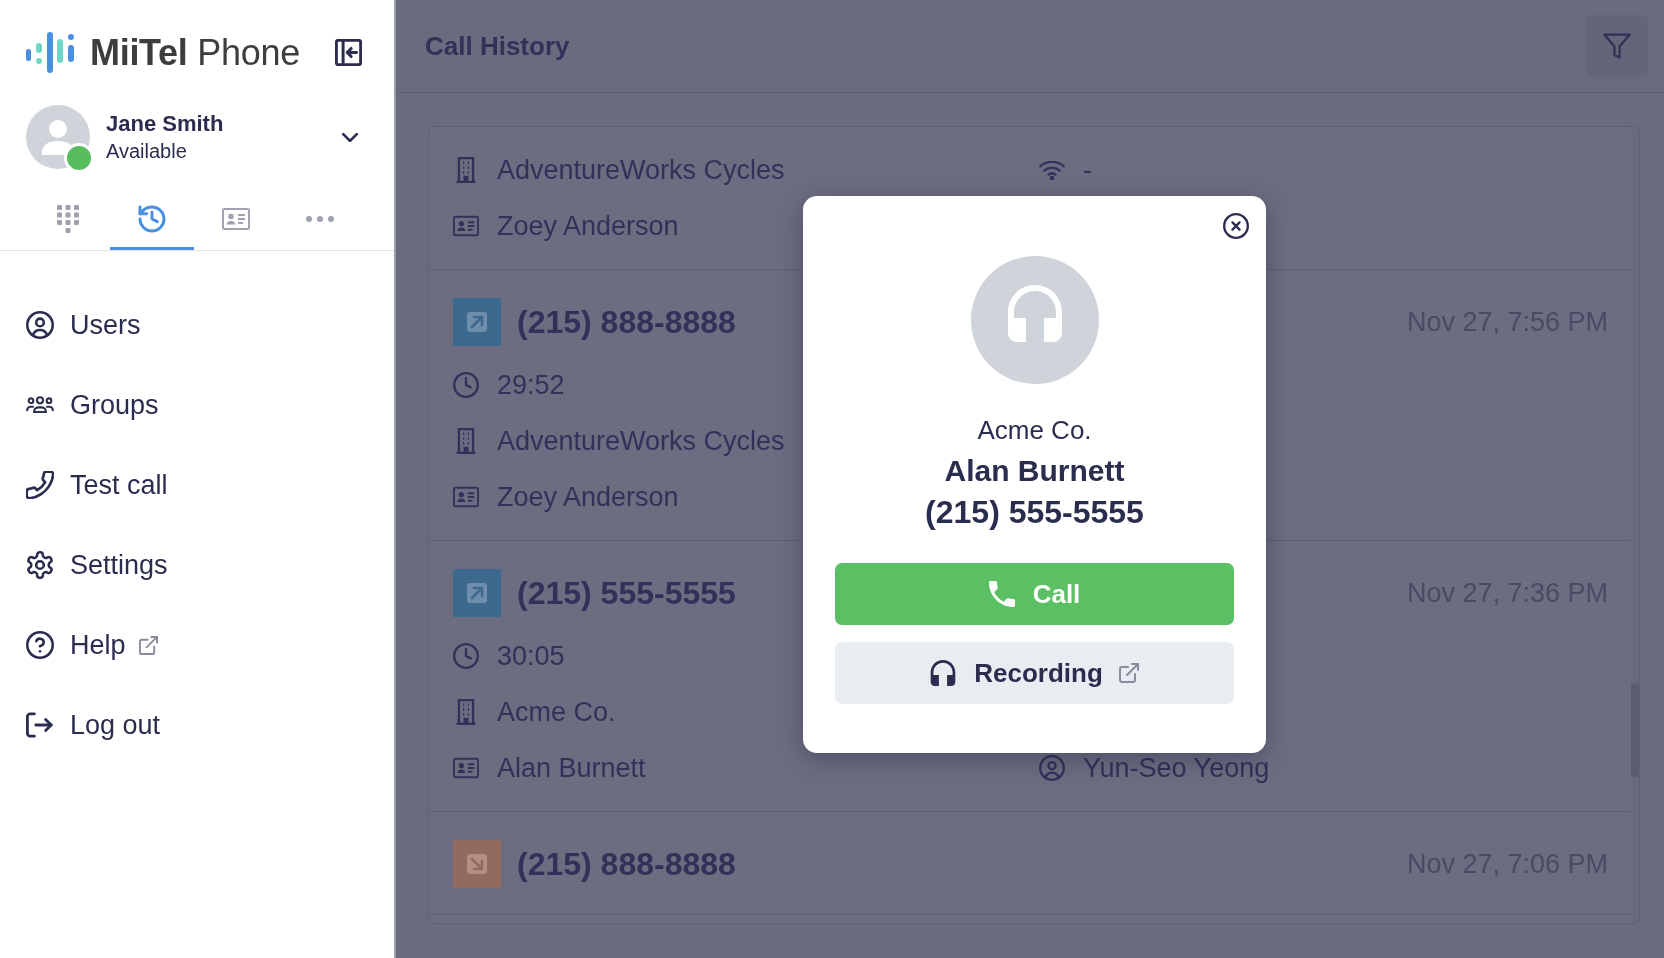 Image resolution: width=1664 pixels, height=958 pixels. What do you see at coordinates (40, 645) in the screenshot?
I see `help-icon` at bounding box center [40, 645].